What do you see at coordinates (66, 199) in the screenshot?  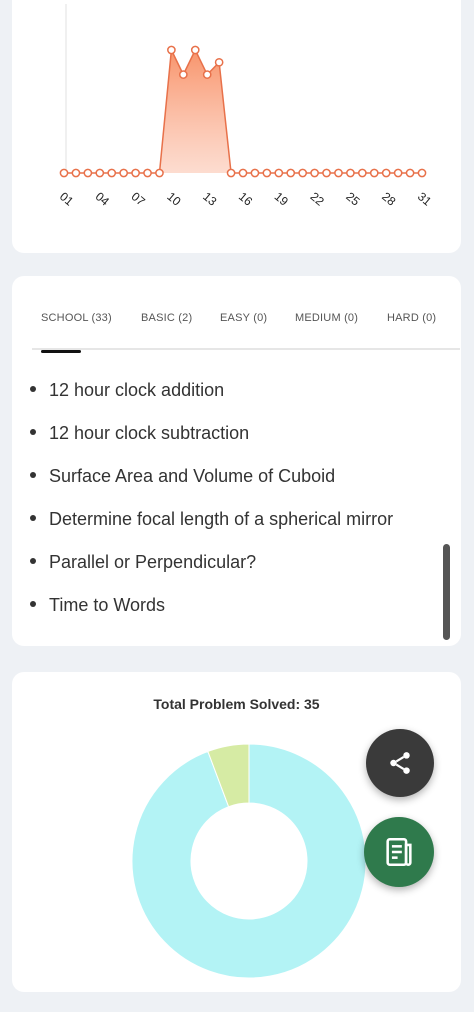 I see `x-tick-label: 01` at bounding box center [66, 199].